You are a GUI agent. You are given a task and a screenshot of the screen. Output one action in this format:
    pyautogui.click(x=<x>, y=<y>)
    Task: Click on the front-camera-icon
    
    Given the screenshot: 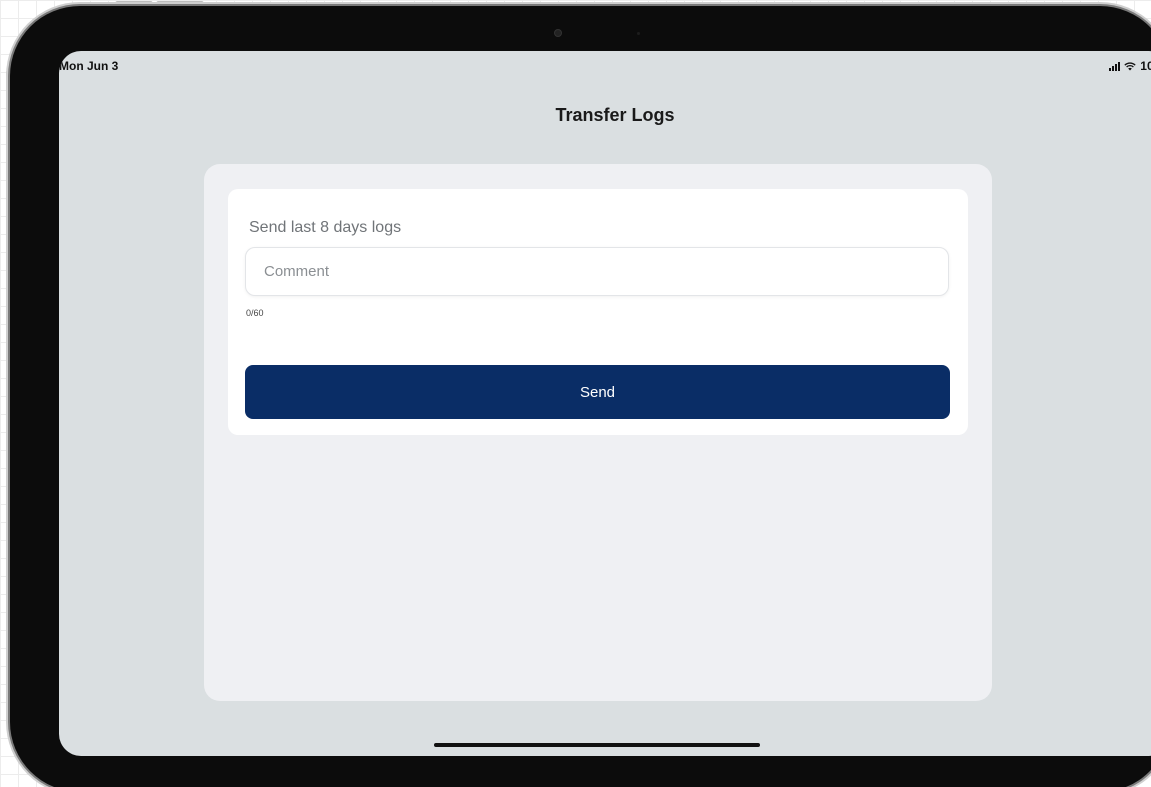 What is the action you would take?
    pyautogui.click(x=558, y=33)
    